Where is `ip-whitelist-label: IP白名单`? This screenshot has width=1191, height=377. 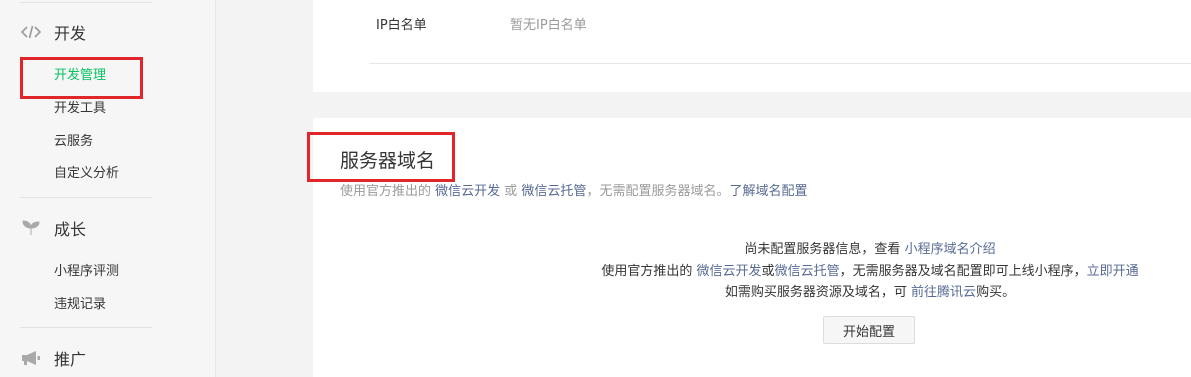 ip-whitelist-label: IP白名单 is located at coordinates (401, 25).